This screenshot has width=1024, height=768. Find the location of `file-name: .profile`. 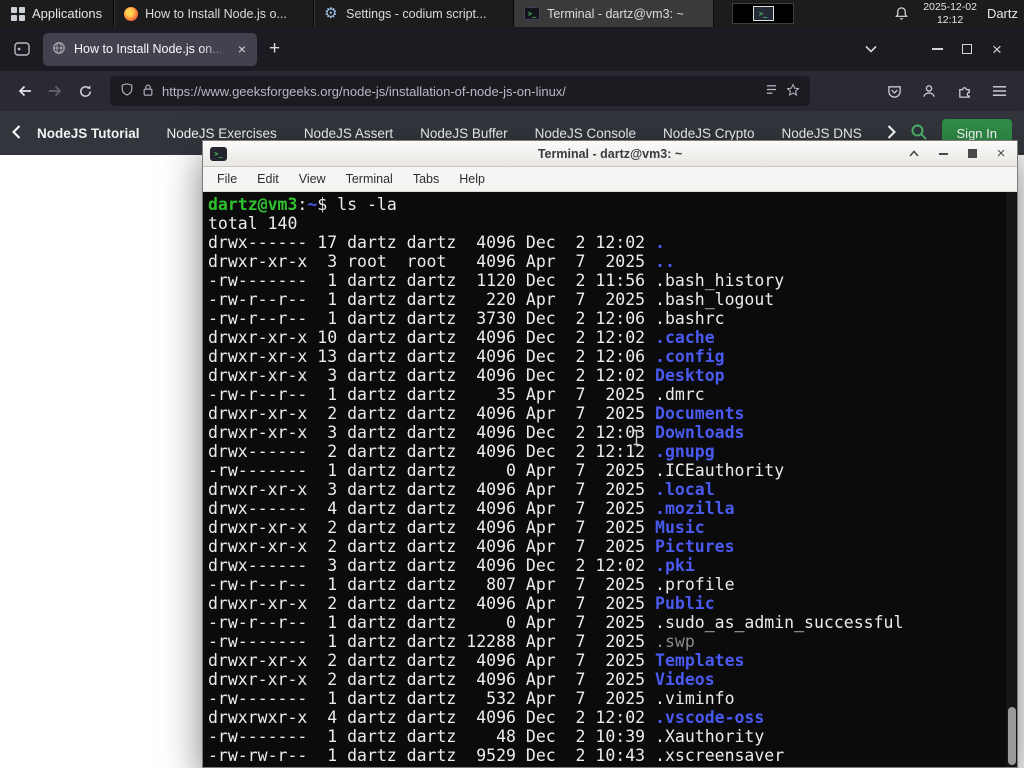

file-name: .profile is located at coordinates (695, 584).